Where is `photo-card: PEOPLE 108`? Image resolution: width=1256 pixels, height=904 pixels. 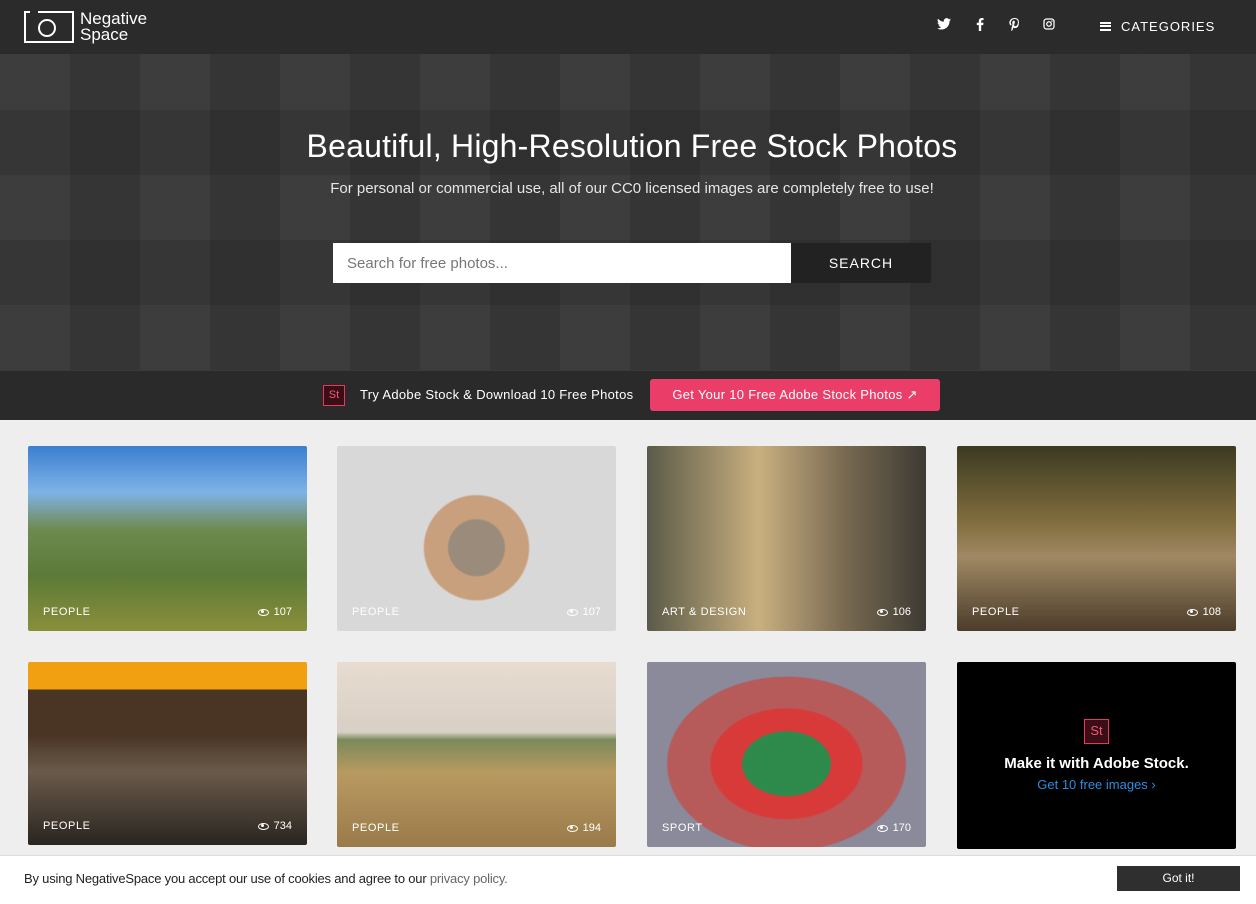
photo-card: PEOPLE 108 is located at coordinates (1096, 538).